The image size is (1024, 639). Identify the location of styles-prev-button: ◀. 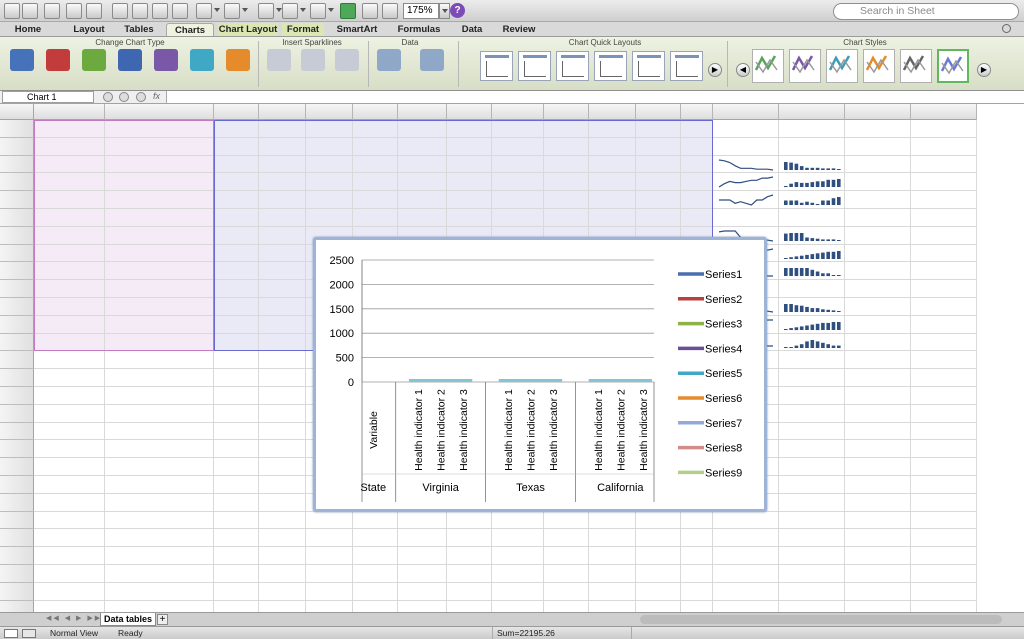
(743, 70).